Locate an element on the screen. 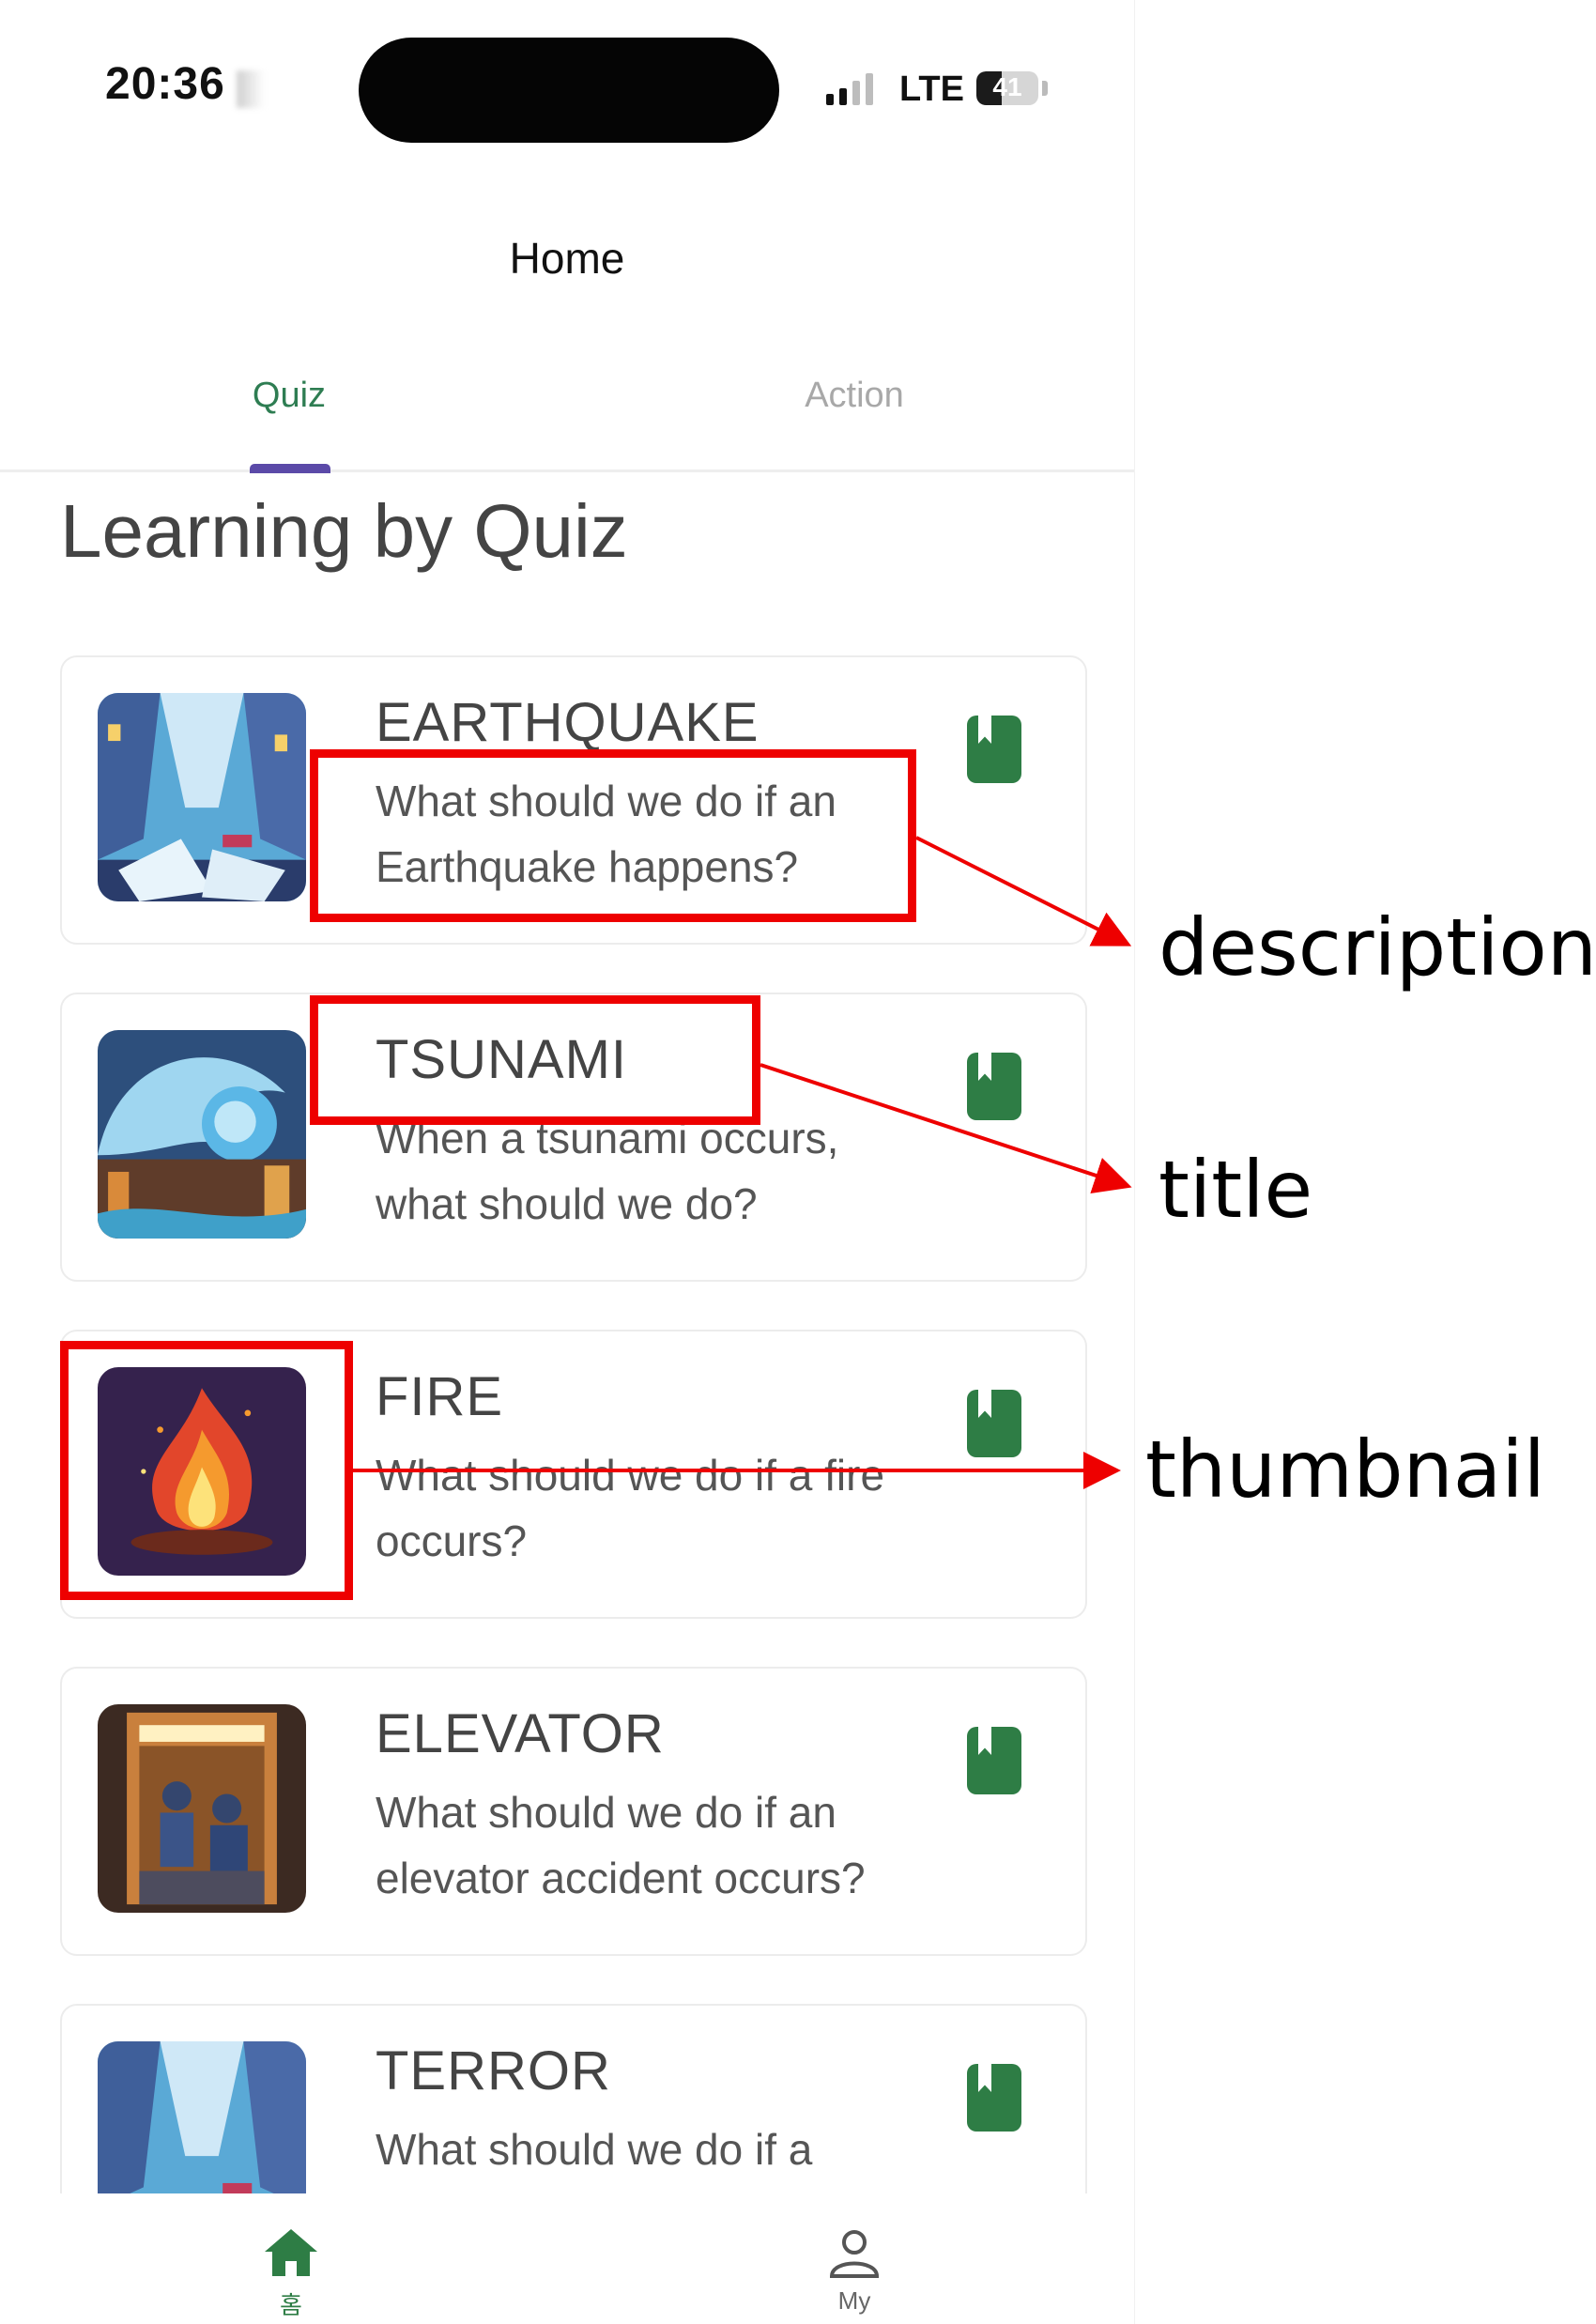 This screenshot has width=1596, height=2324. card-title: EARTHQUAKE is located at coordinates (568, 722).